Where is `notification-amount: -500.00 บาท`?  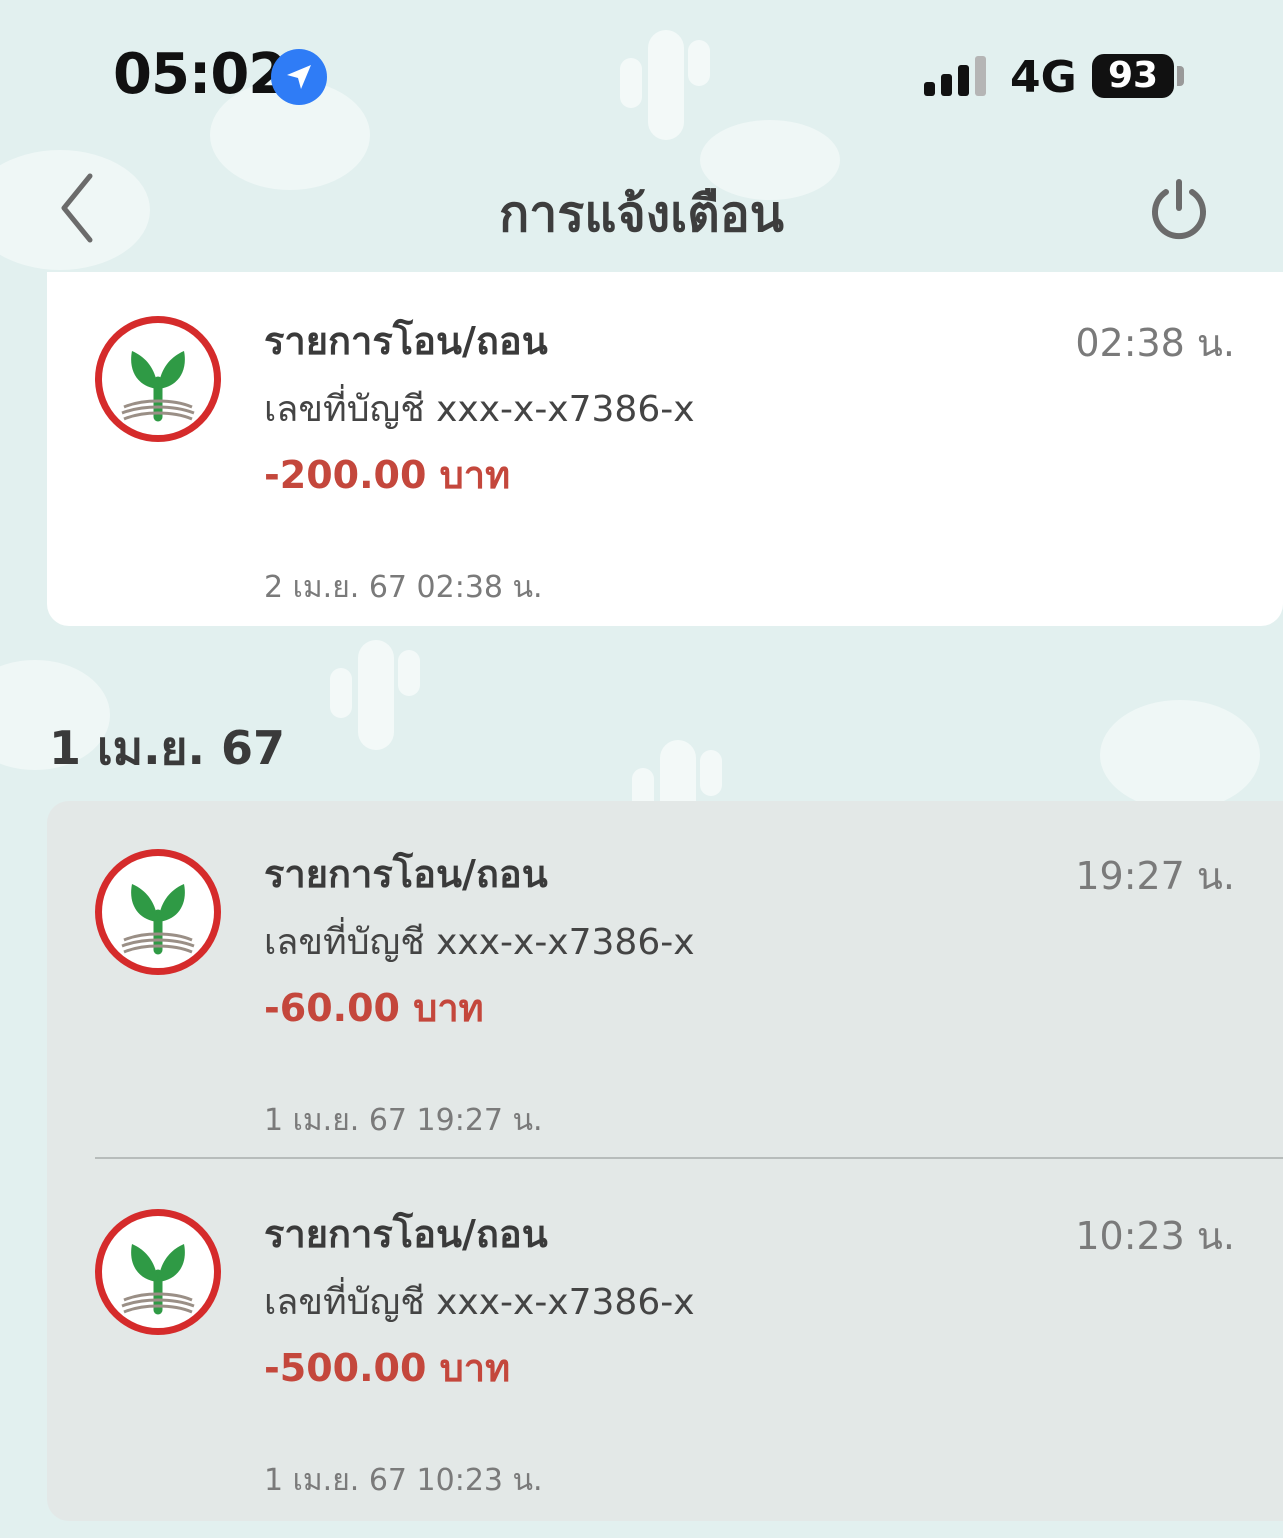
notification-amount: -500.00 บาท is located at coordinates (387, 1368).